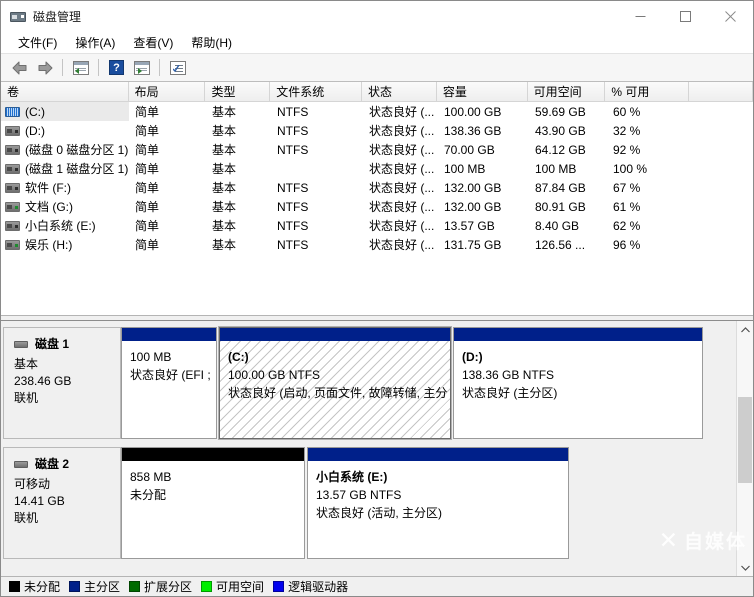  Describe the element at coordinates (566, 91) in the screenshot. I see `column-header-free-space: 可用空间` at that location.